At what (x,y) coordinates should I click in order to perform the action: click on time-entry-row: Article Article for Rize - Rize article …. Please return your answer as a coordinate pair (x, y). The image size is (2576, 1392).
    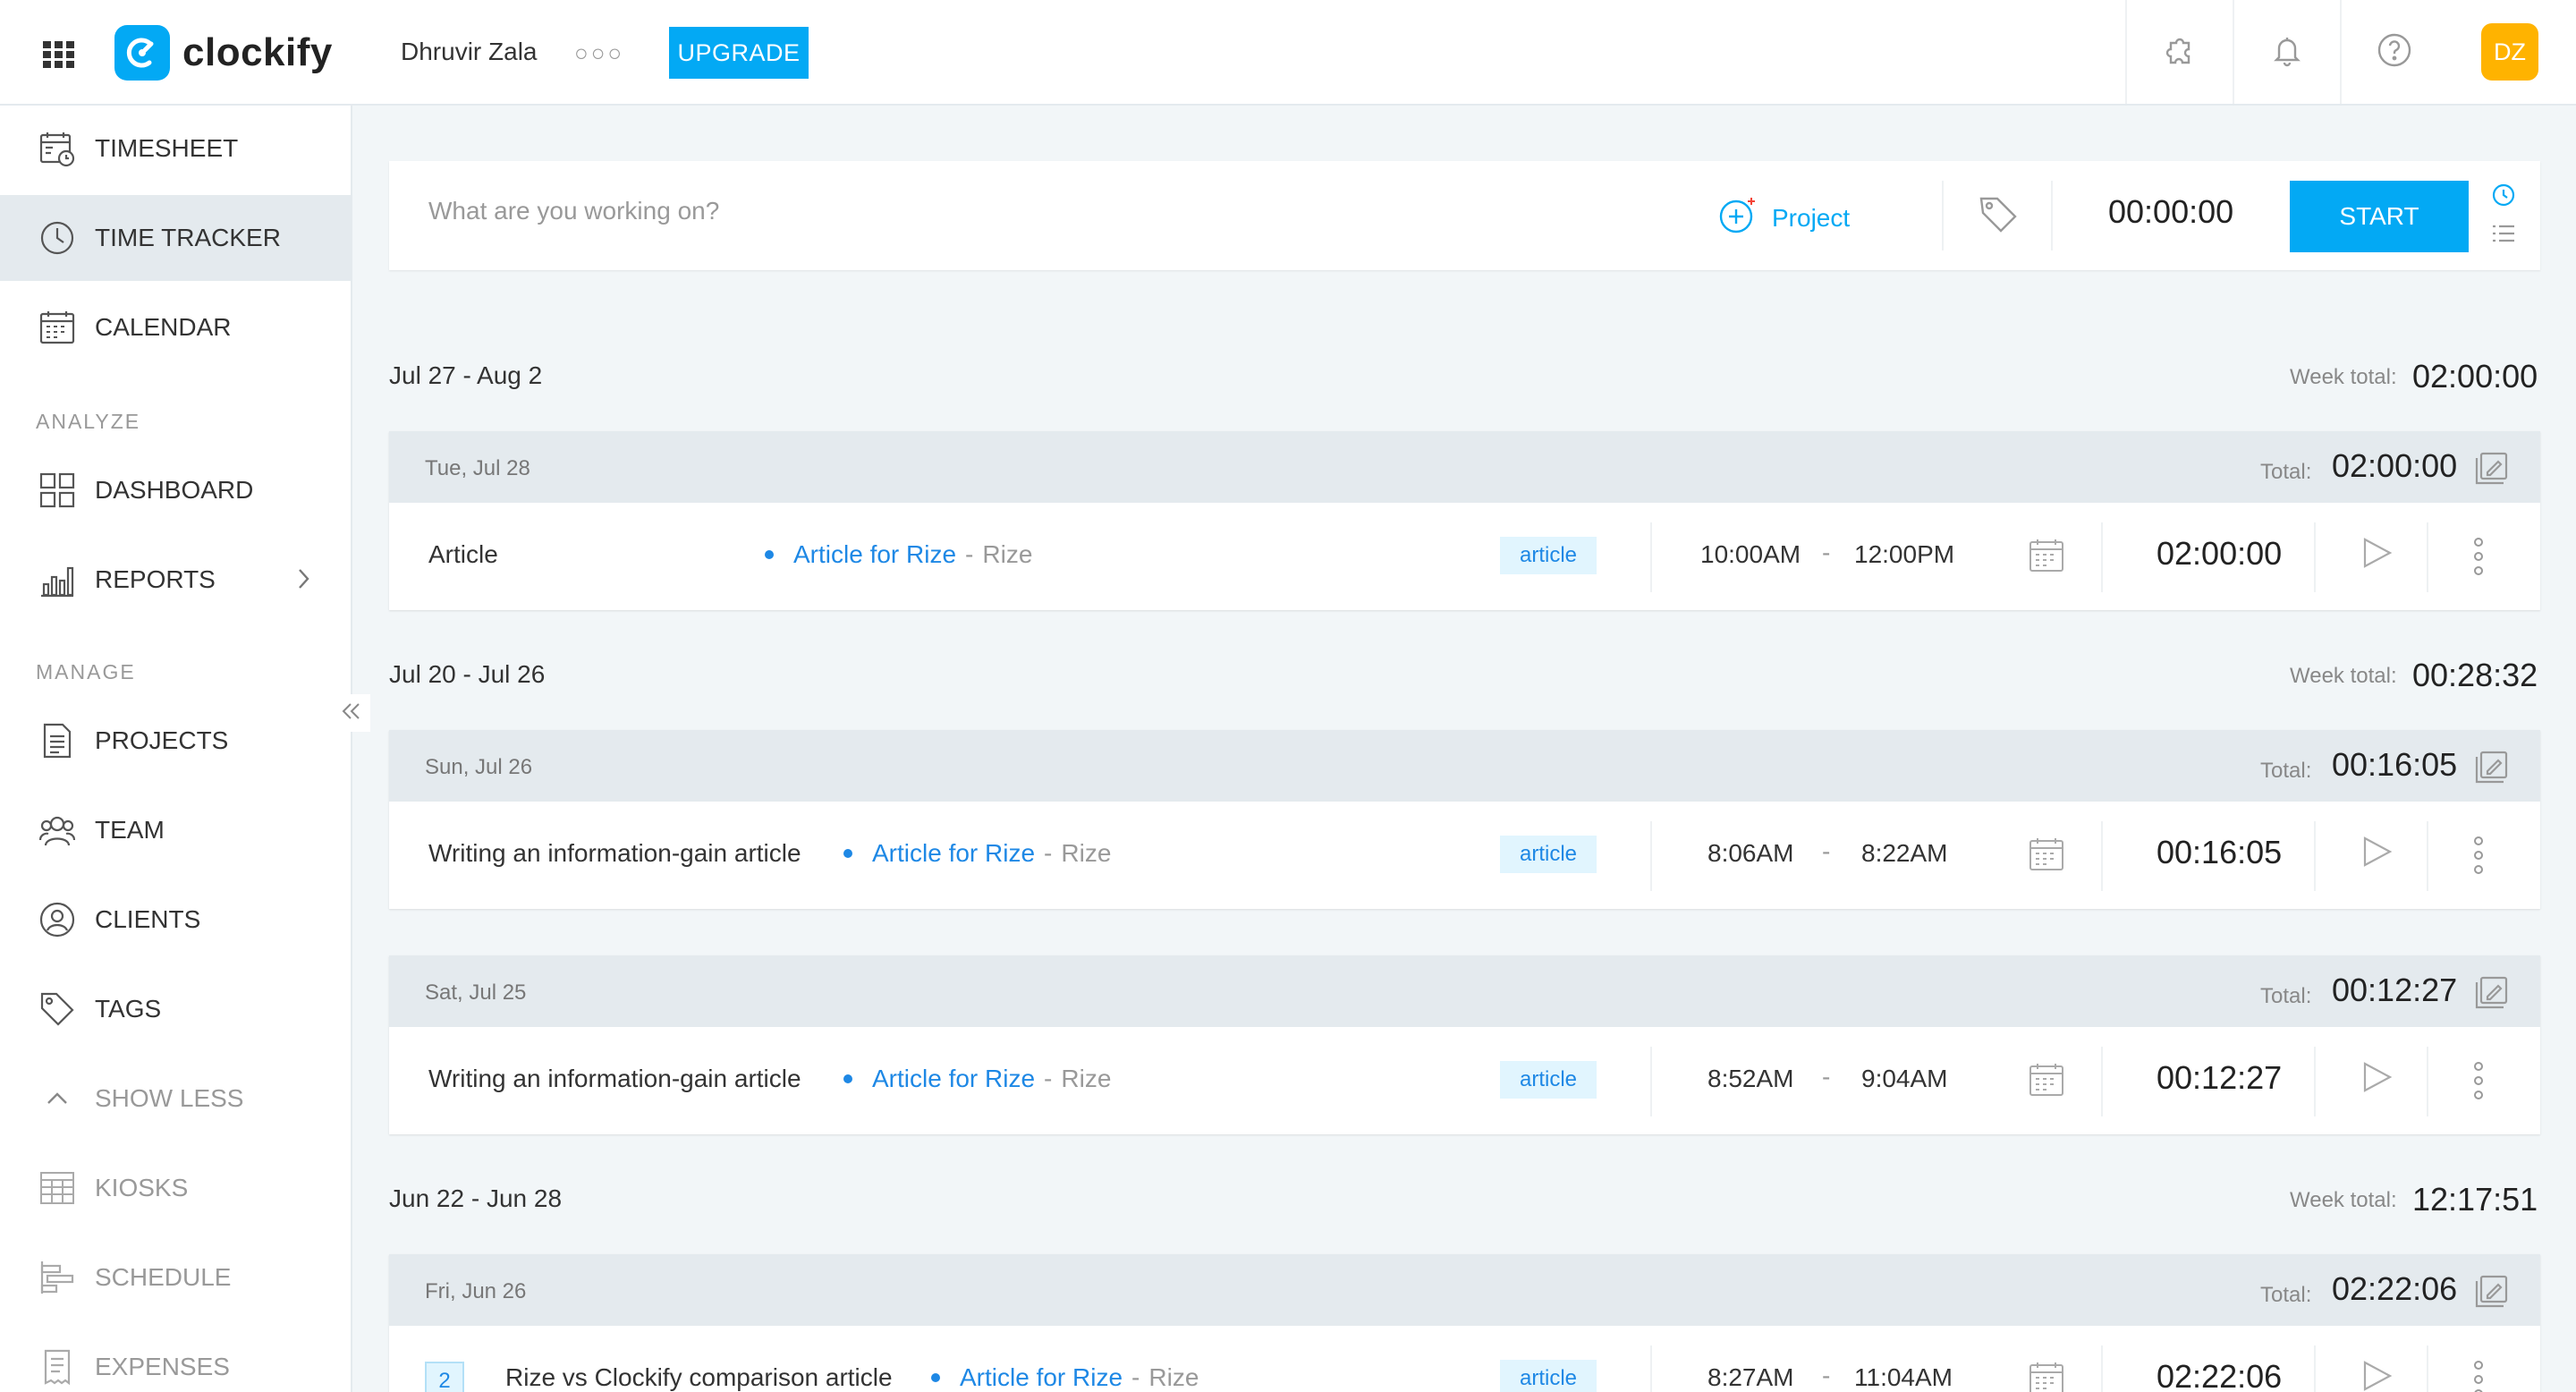
    Looking at the image, I should click on (1464, 556).